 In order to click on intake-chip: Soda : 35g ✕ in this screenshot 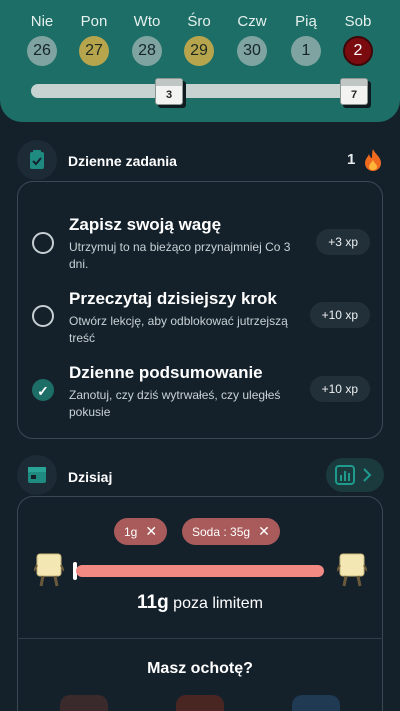, I will do `click(231, 531)`.